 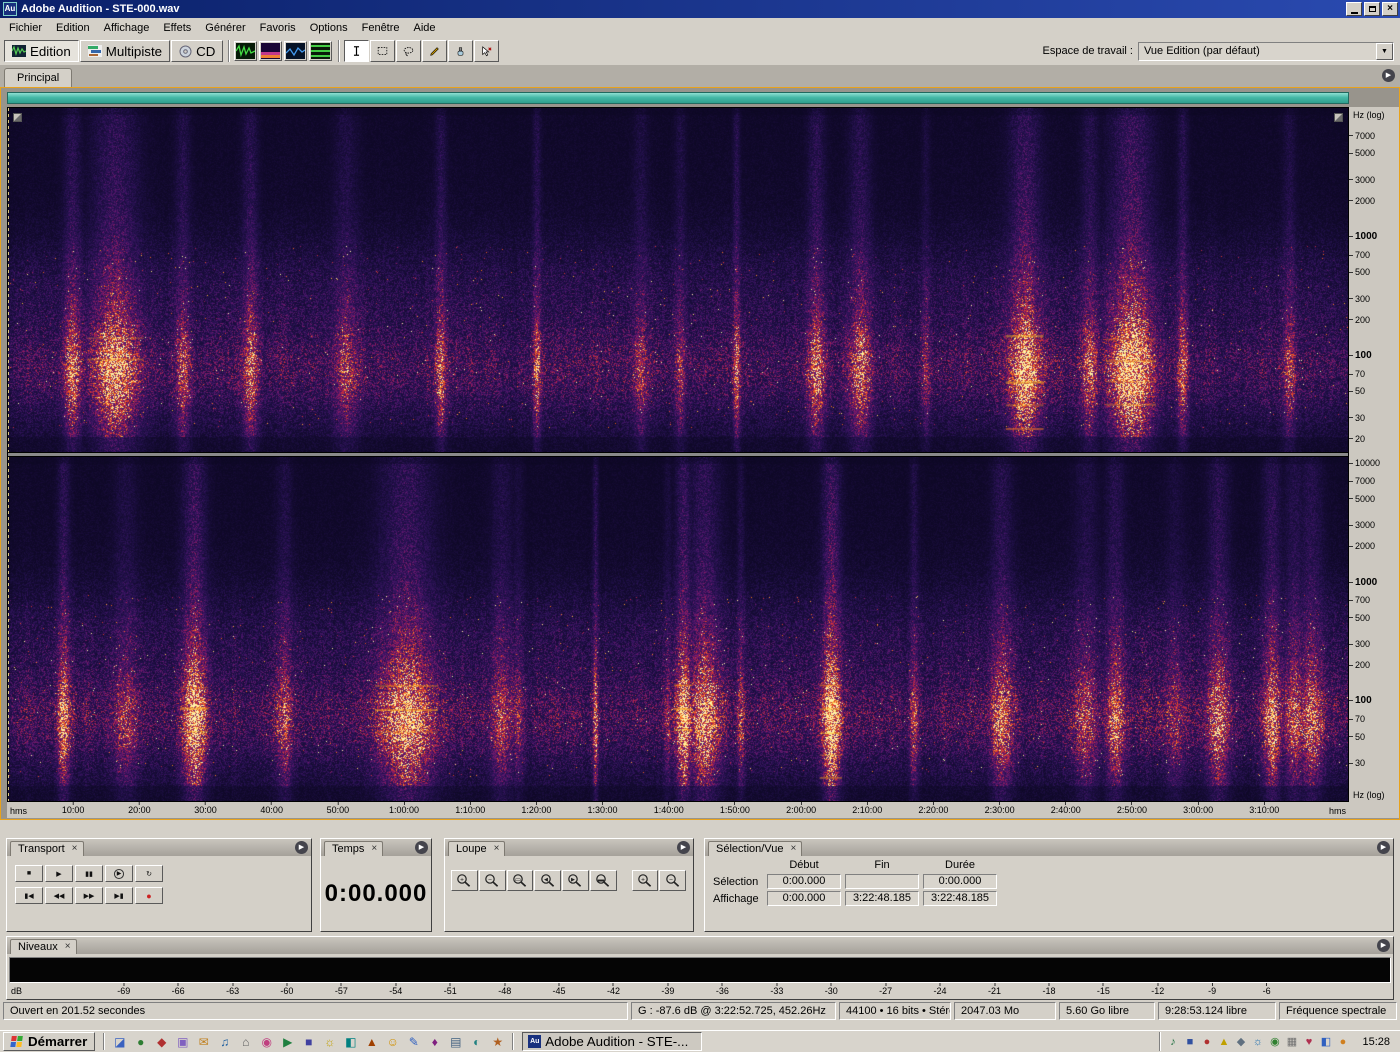 I want to click on quicklaunch-icon-15: ✎, so click(x=413, y=1042).